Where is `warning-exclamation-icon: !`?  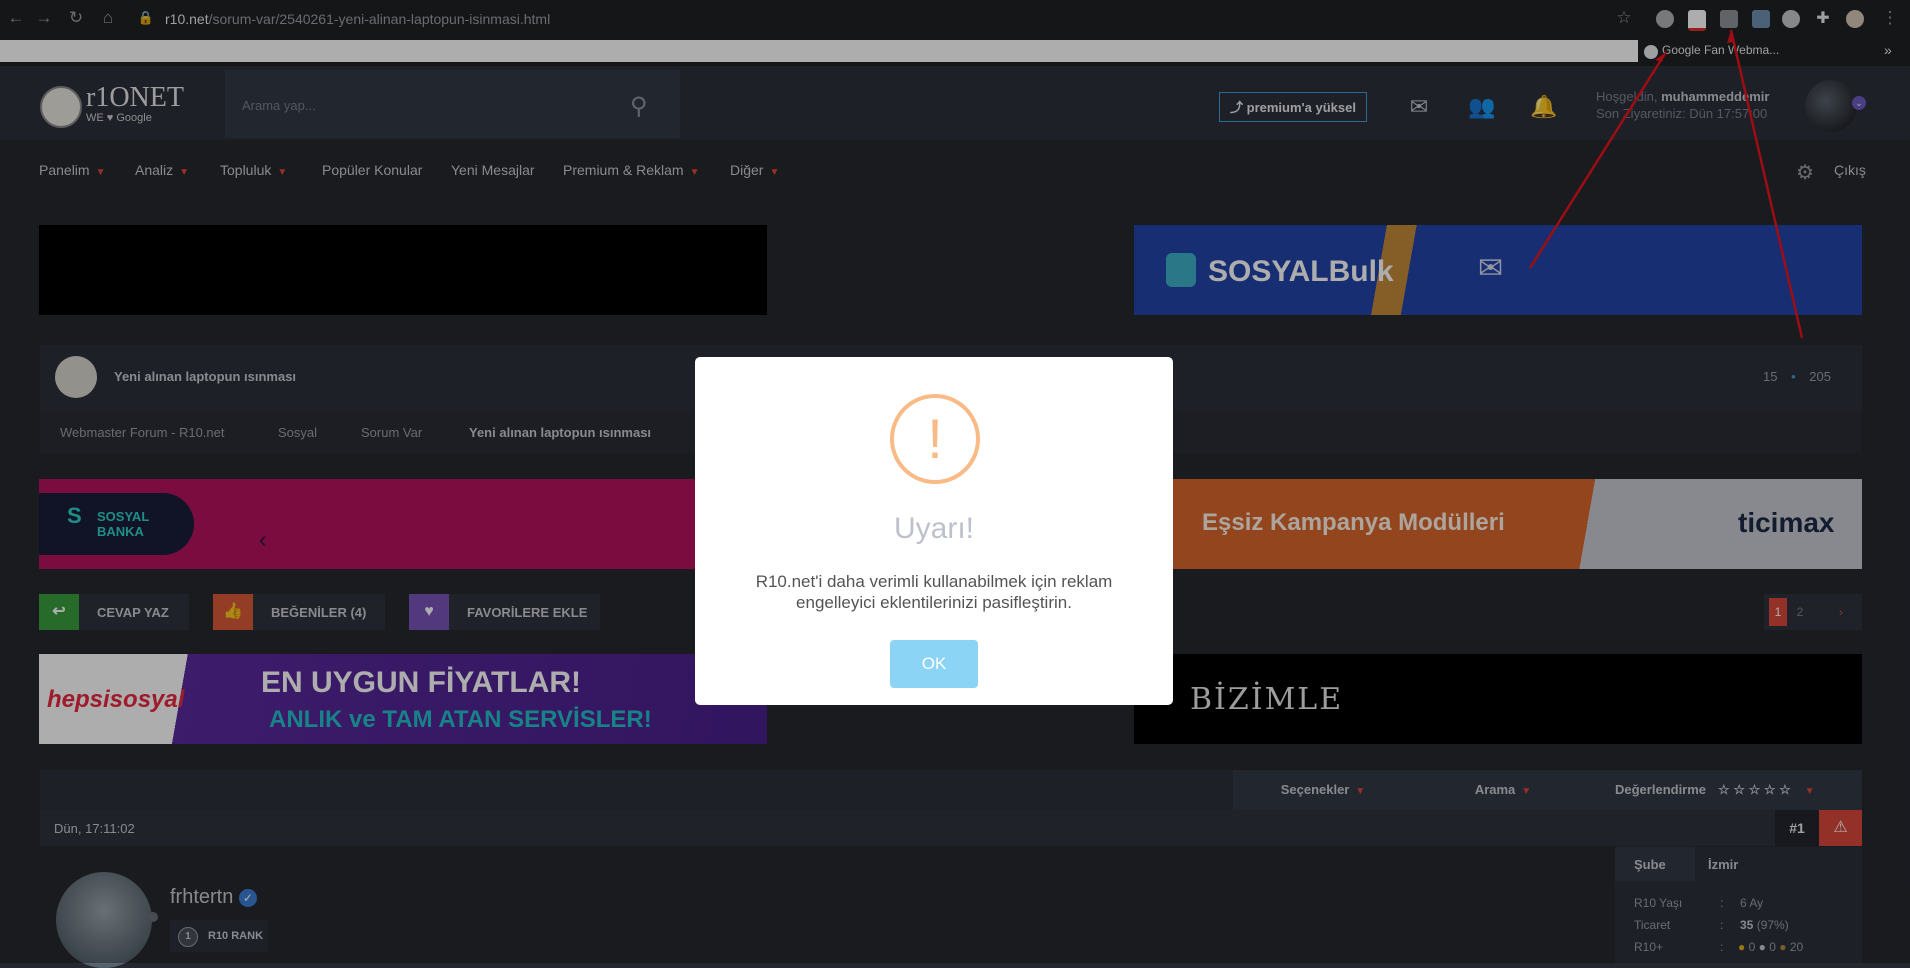
warning-exclamation-icon: ! is located at coordinates (935, 439).